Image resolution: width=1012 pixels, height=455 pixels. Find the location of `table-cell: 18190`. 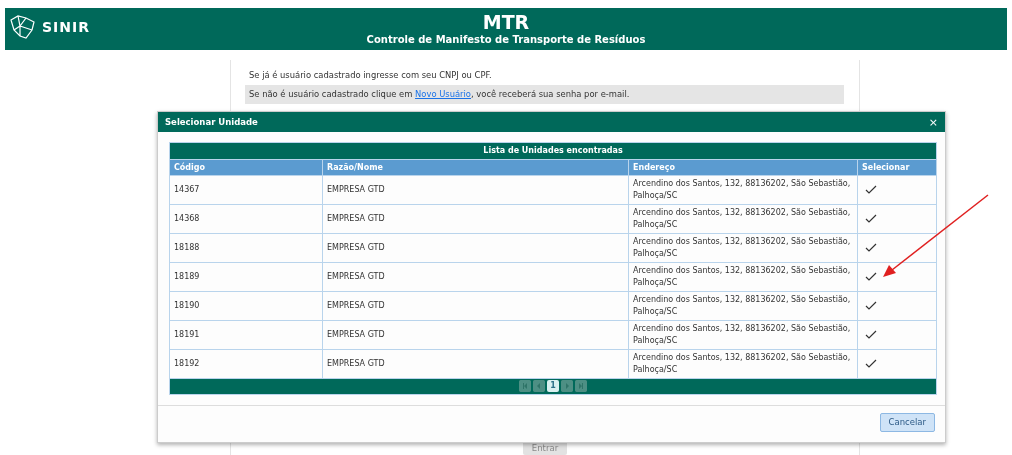

table-cell: 18190 is located at coordinates (246, 306).